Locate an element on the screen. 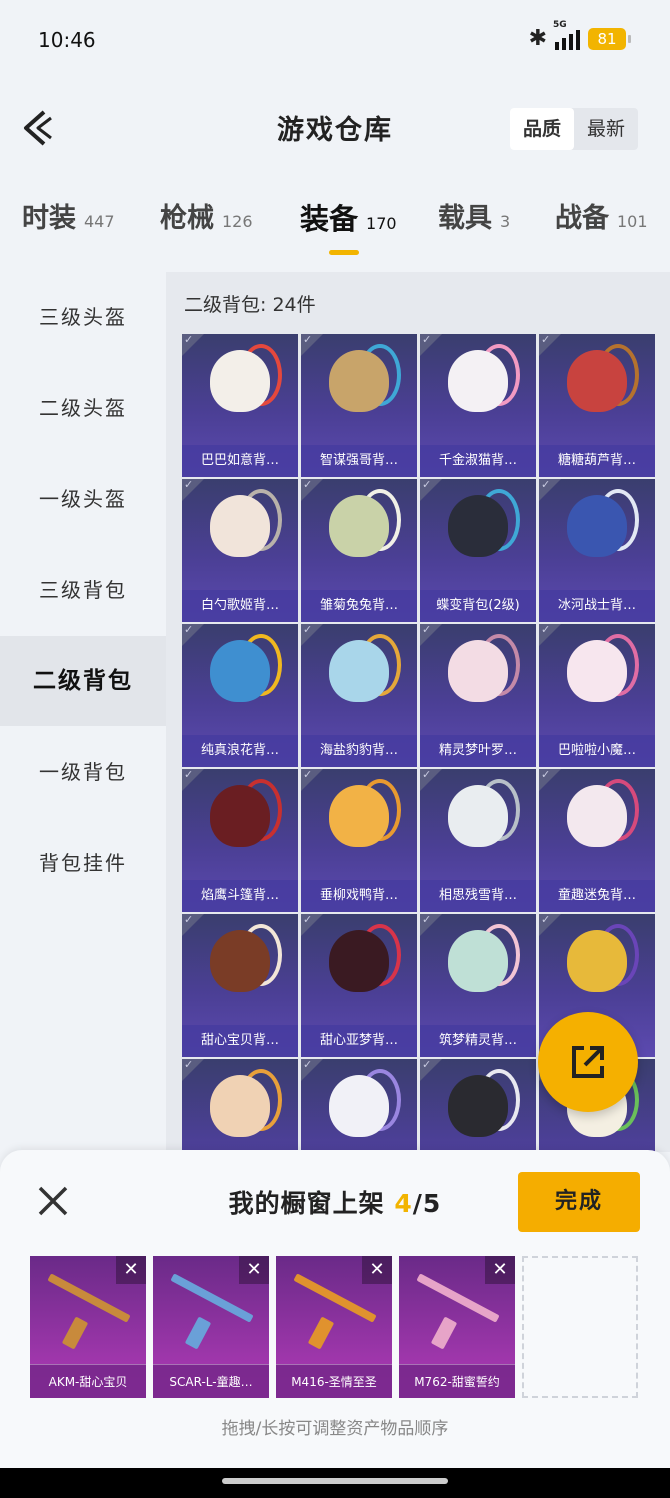 The height and width of the screenshot is (1498, 670). tab-combat-gear: 战备 101 is located at coordinates (601, 215).